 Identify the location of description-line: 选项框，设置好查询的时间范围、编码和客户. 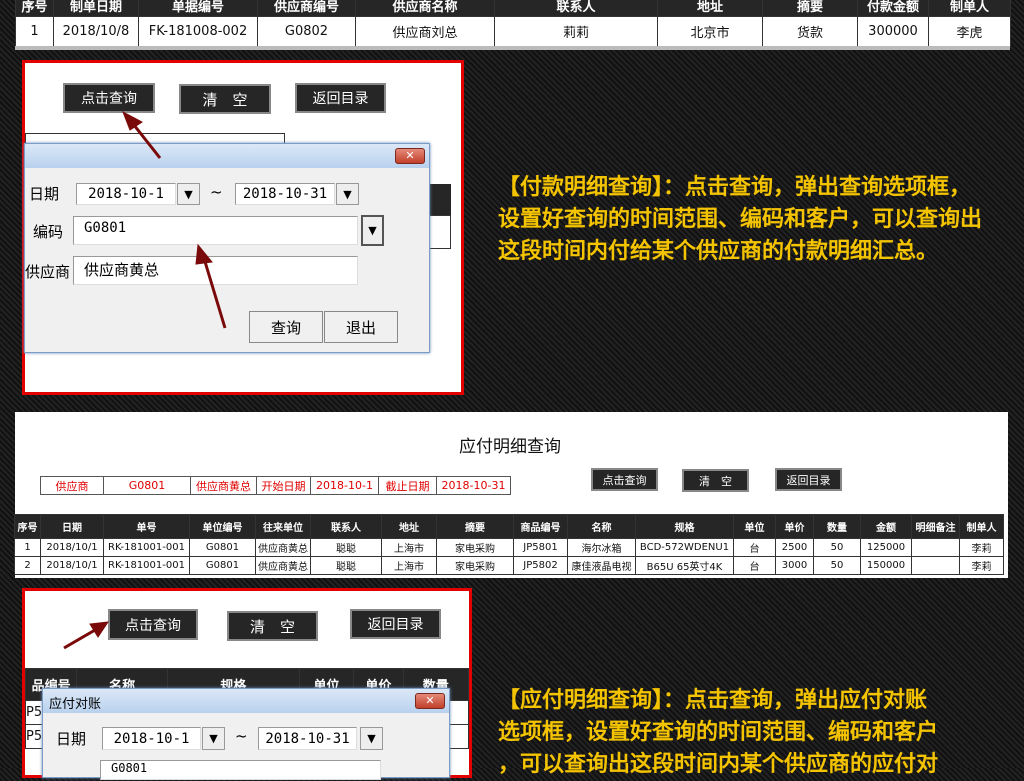
(718, 732).